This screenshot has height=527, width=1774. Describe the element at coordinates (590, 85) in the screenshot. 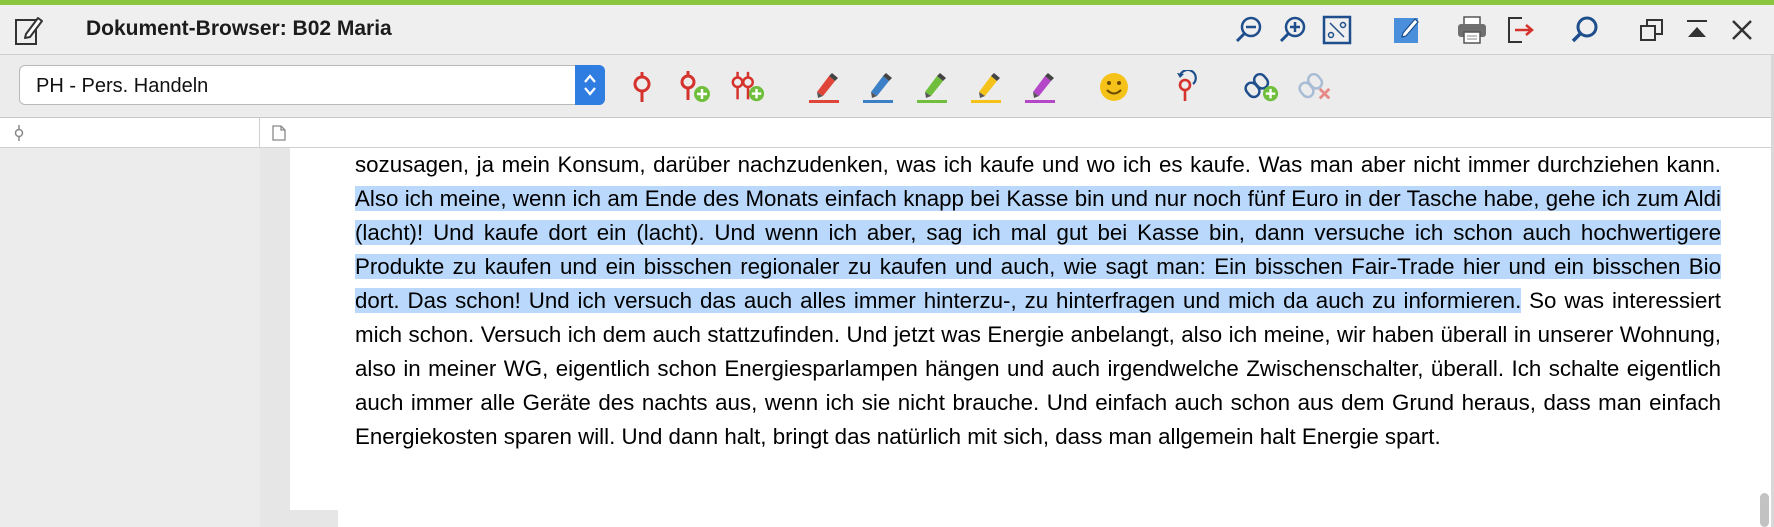

I see `select-stepper-icon` at that location.